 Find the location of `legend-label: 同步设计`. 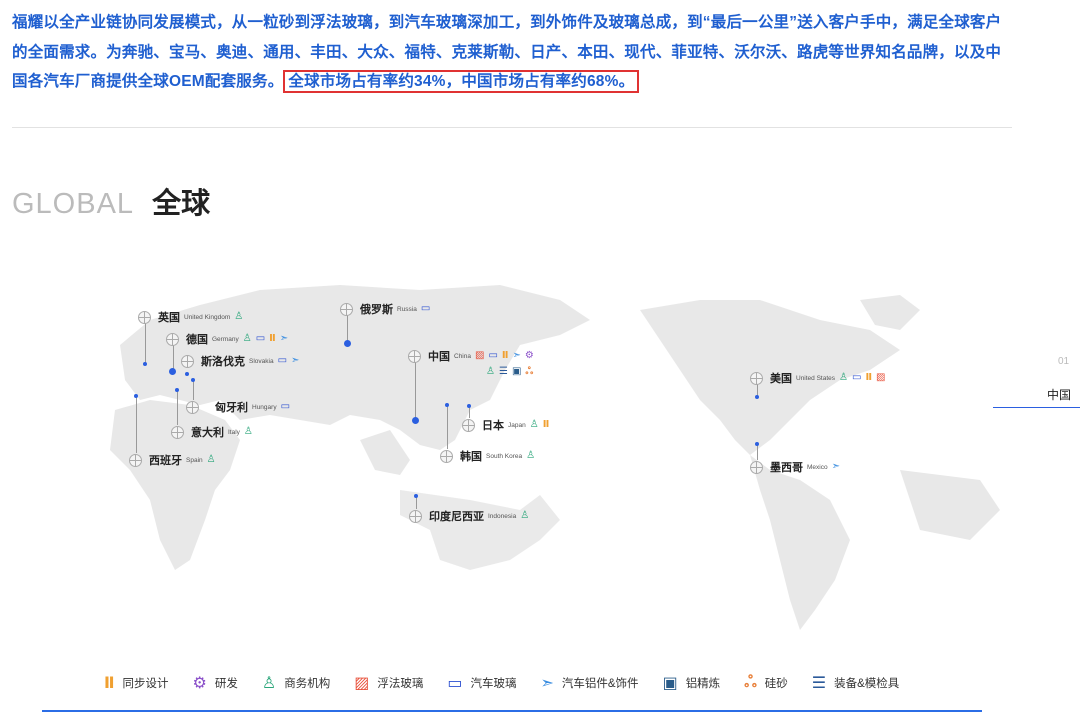

legend-label: 同步设计 is located at coordinates (145, 684).